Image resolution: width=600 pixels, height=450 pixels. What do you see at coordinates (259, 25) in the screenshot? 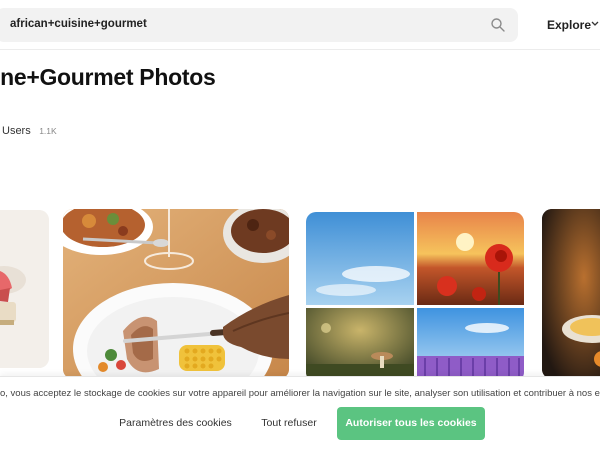
I see `search-input: african+cuisine+gourmet` at bounding box center [259, 25].